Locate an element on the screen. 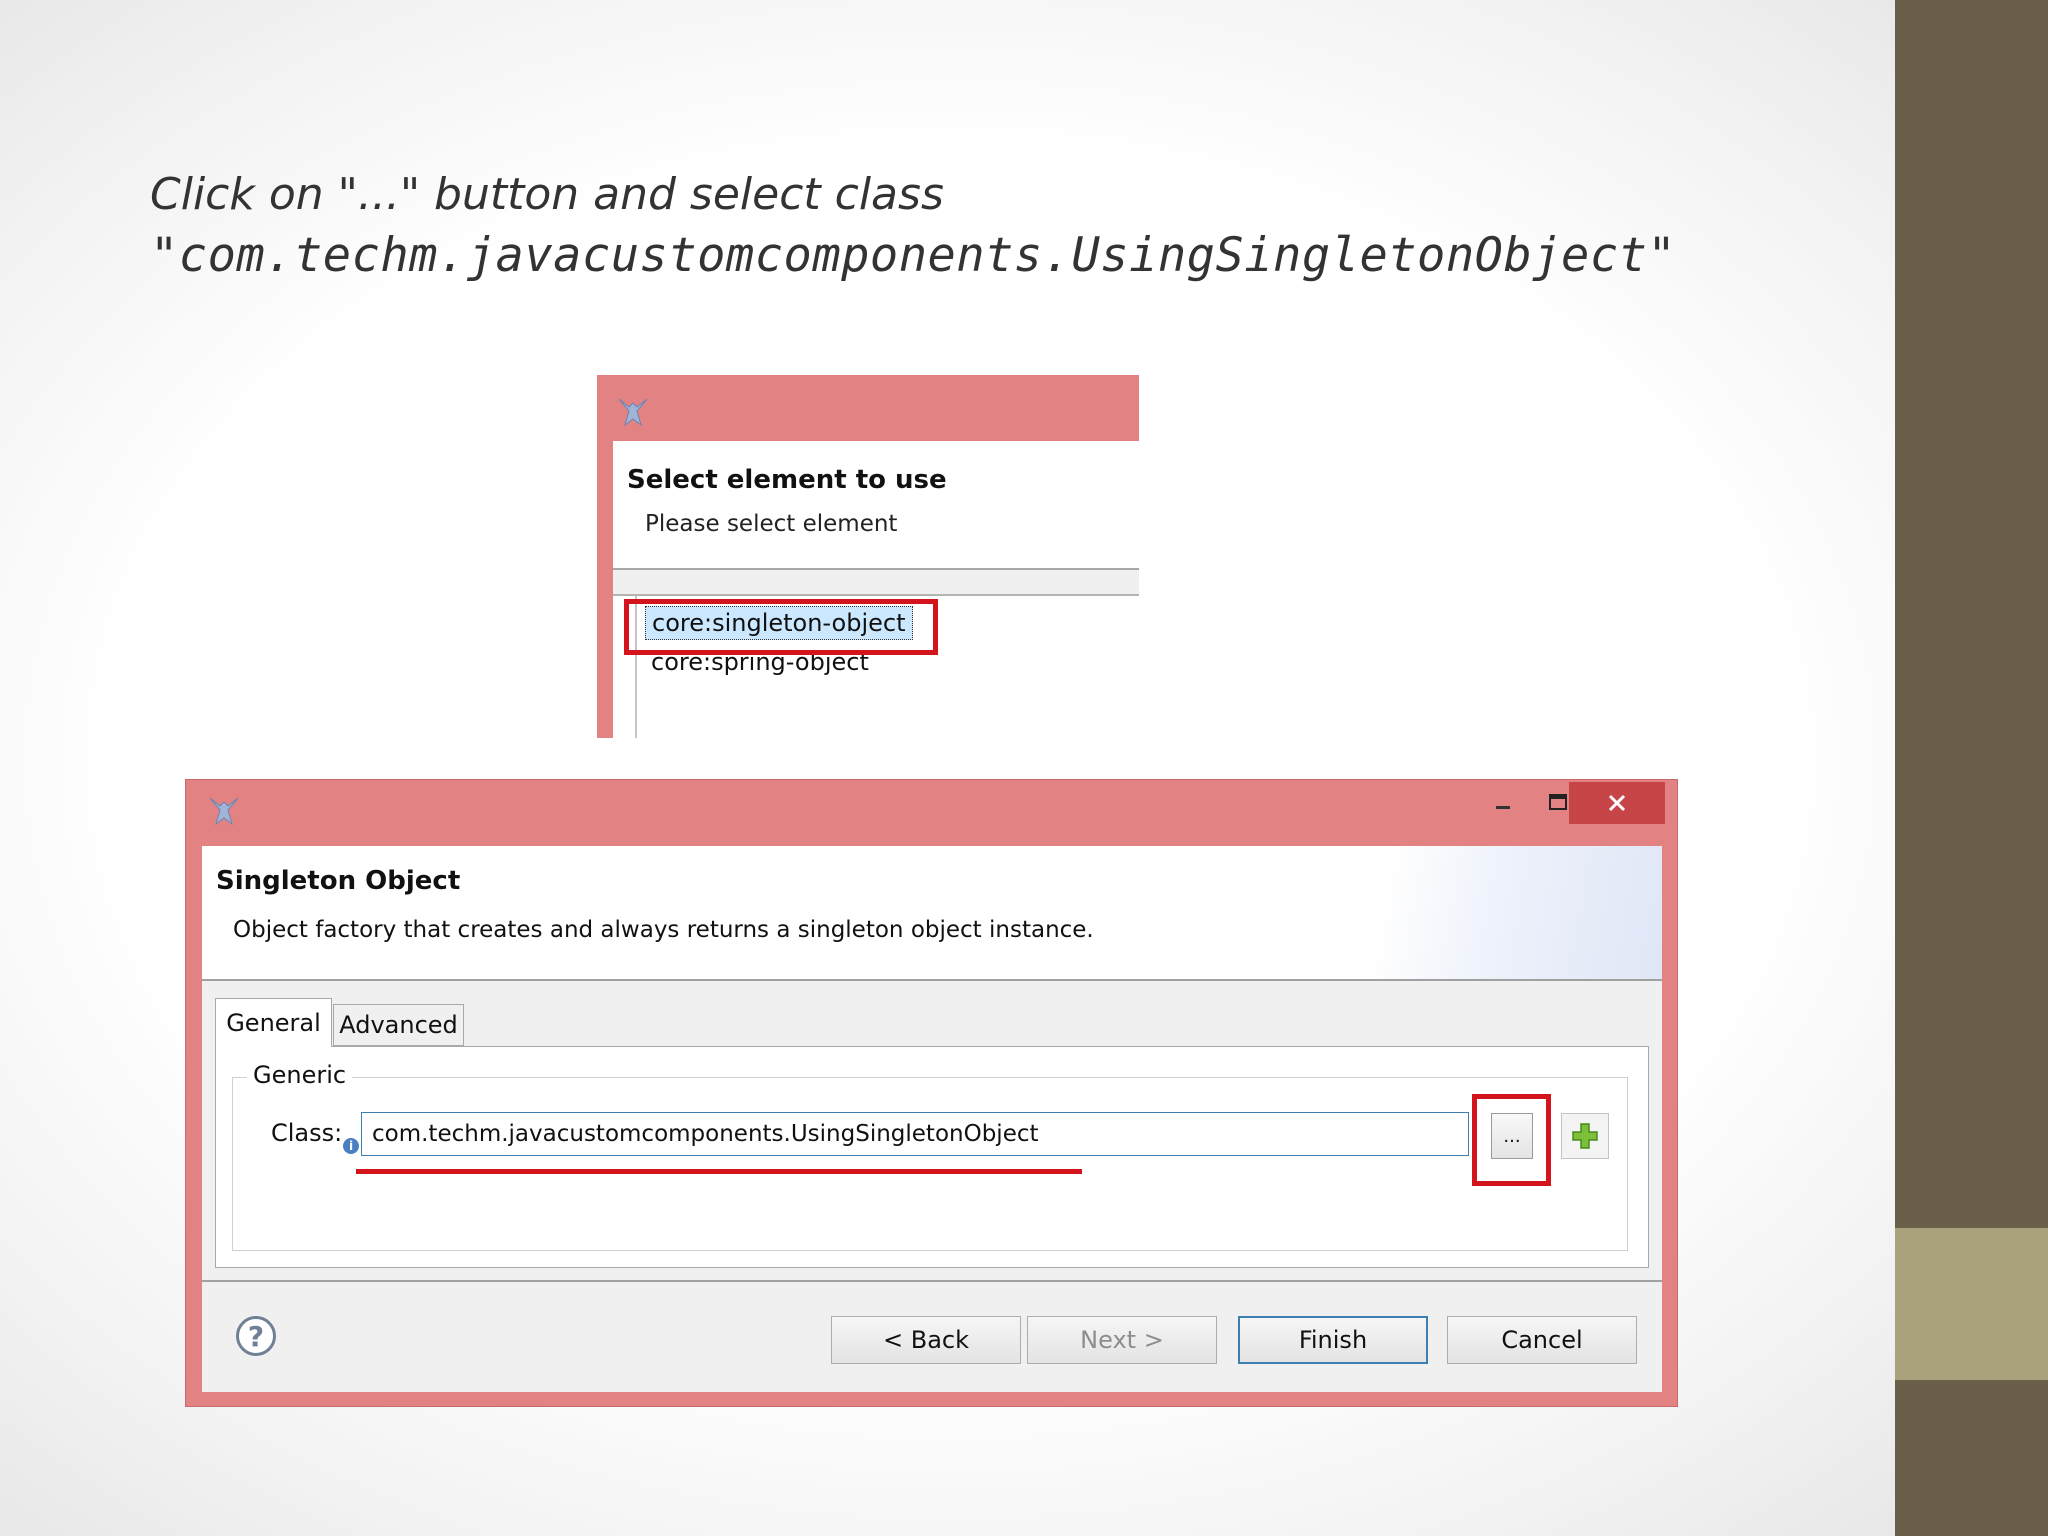  dialog-footer: ? < Back Next > Finish Cancel is located at coordinates (932, 1337).